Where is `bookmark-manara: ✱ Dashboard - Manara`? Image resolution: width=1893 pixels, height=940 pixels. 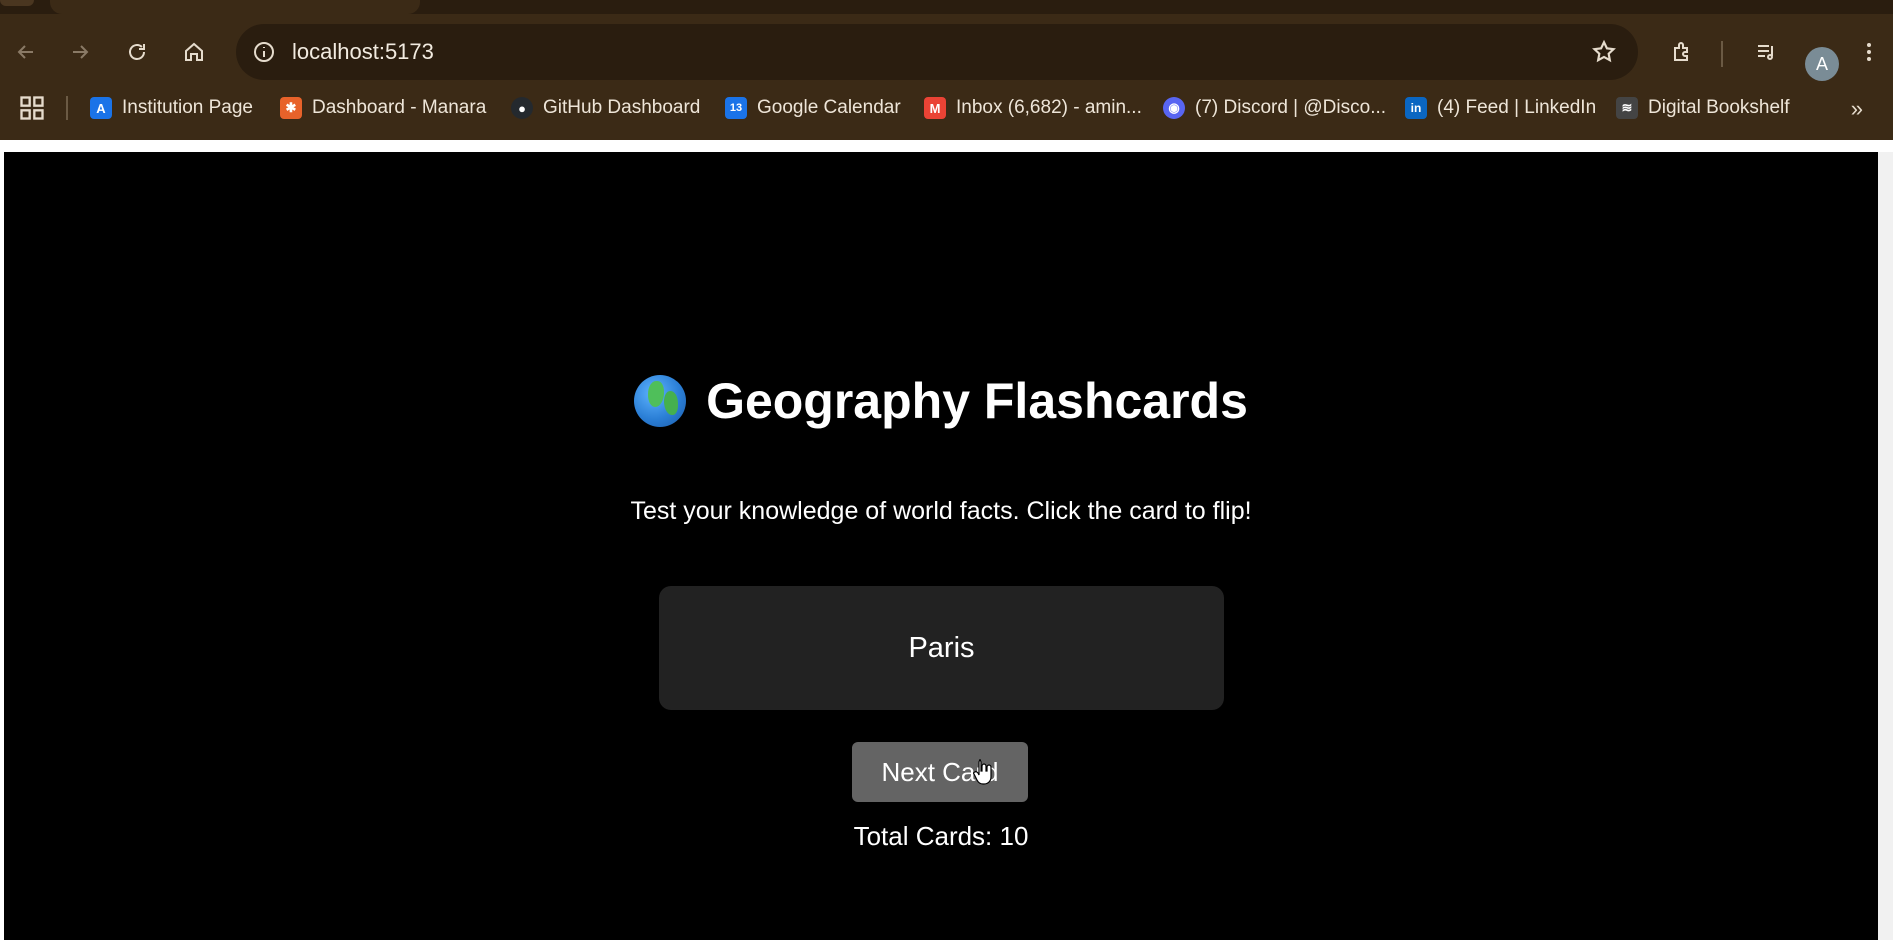
bookmark-manara: ✱ Dashboard - Manara is located at coordinates (383, 108).